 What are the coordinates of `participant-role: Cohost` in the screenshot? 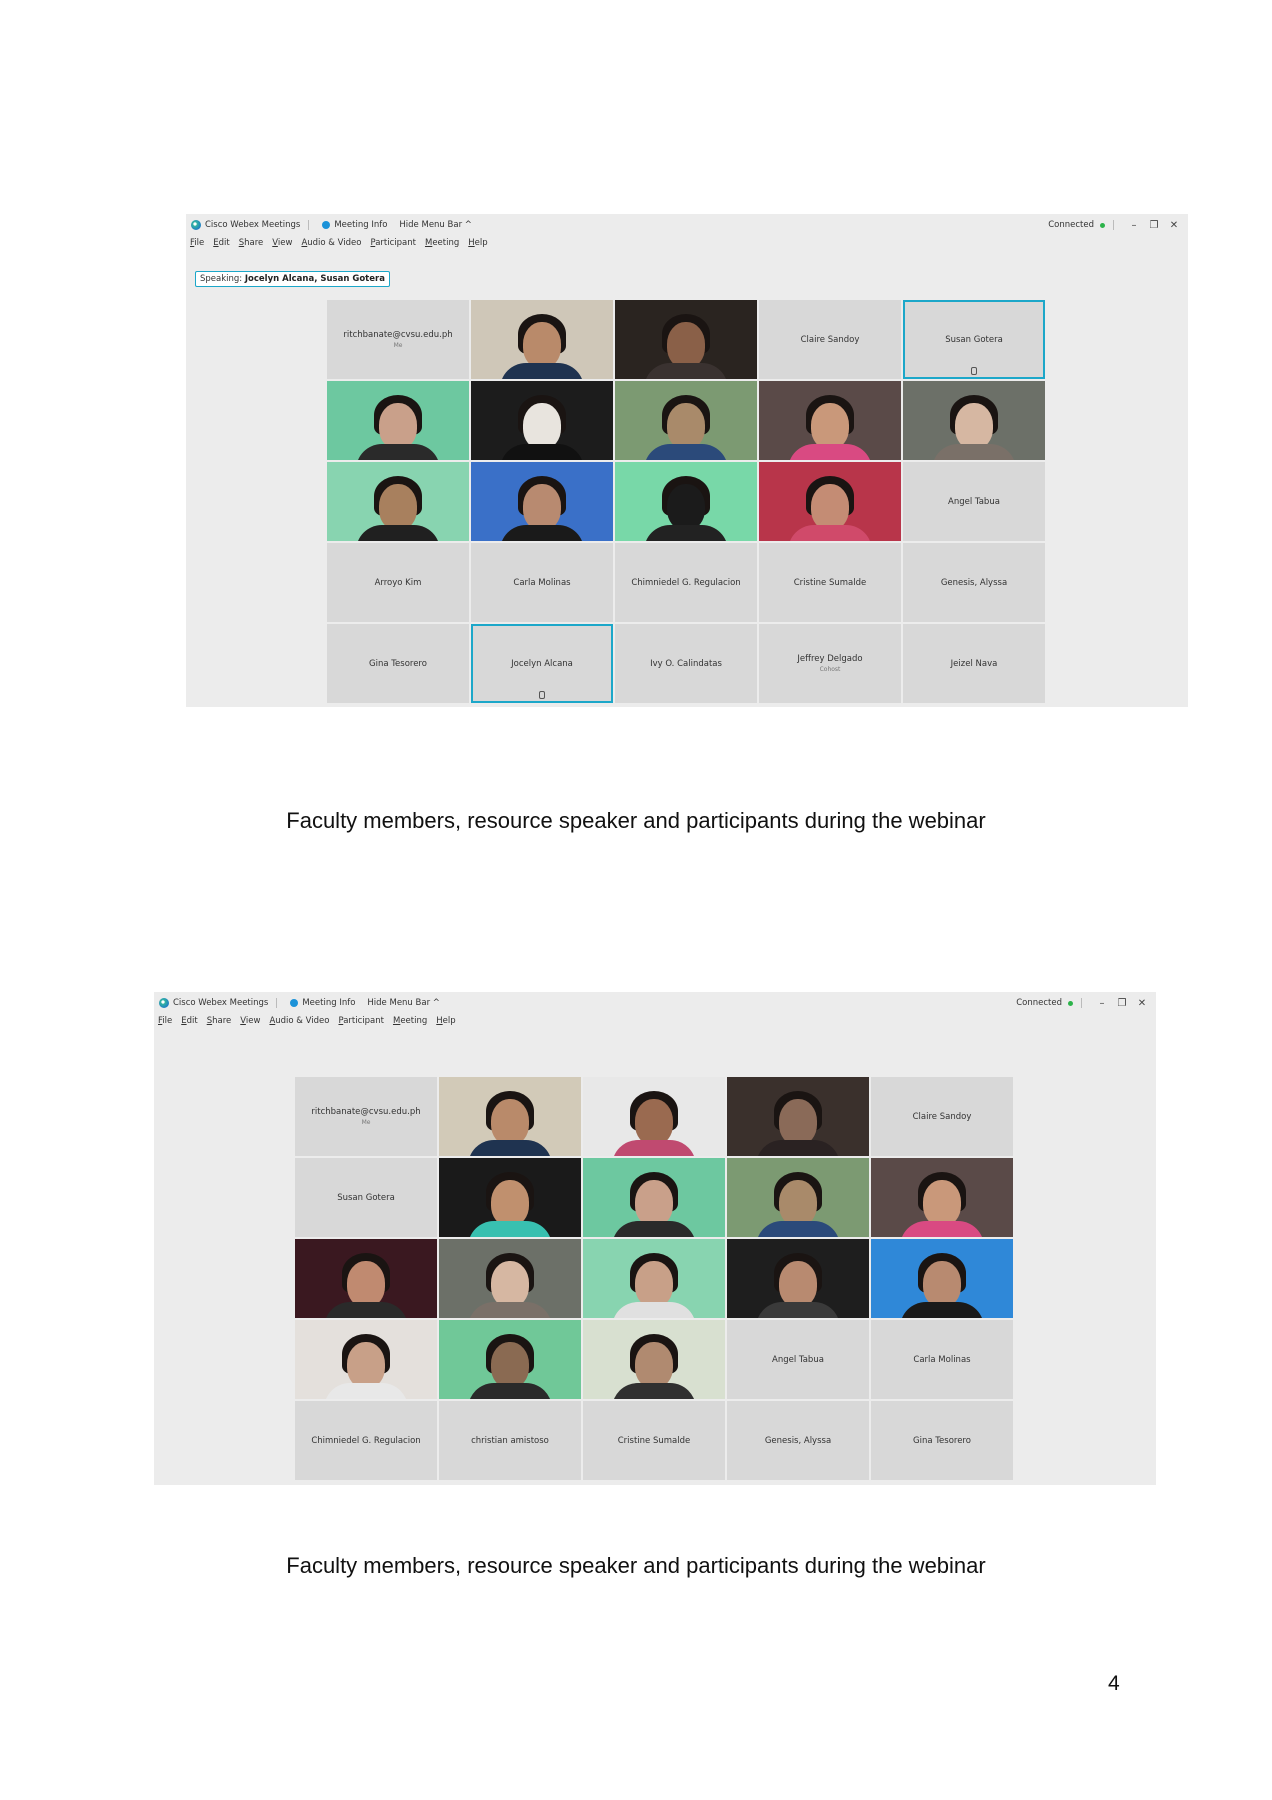 It's located at (830, 669).